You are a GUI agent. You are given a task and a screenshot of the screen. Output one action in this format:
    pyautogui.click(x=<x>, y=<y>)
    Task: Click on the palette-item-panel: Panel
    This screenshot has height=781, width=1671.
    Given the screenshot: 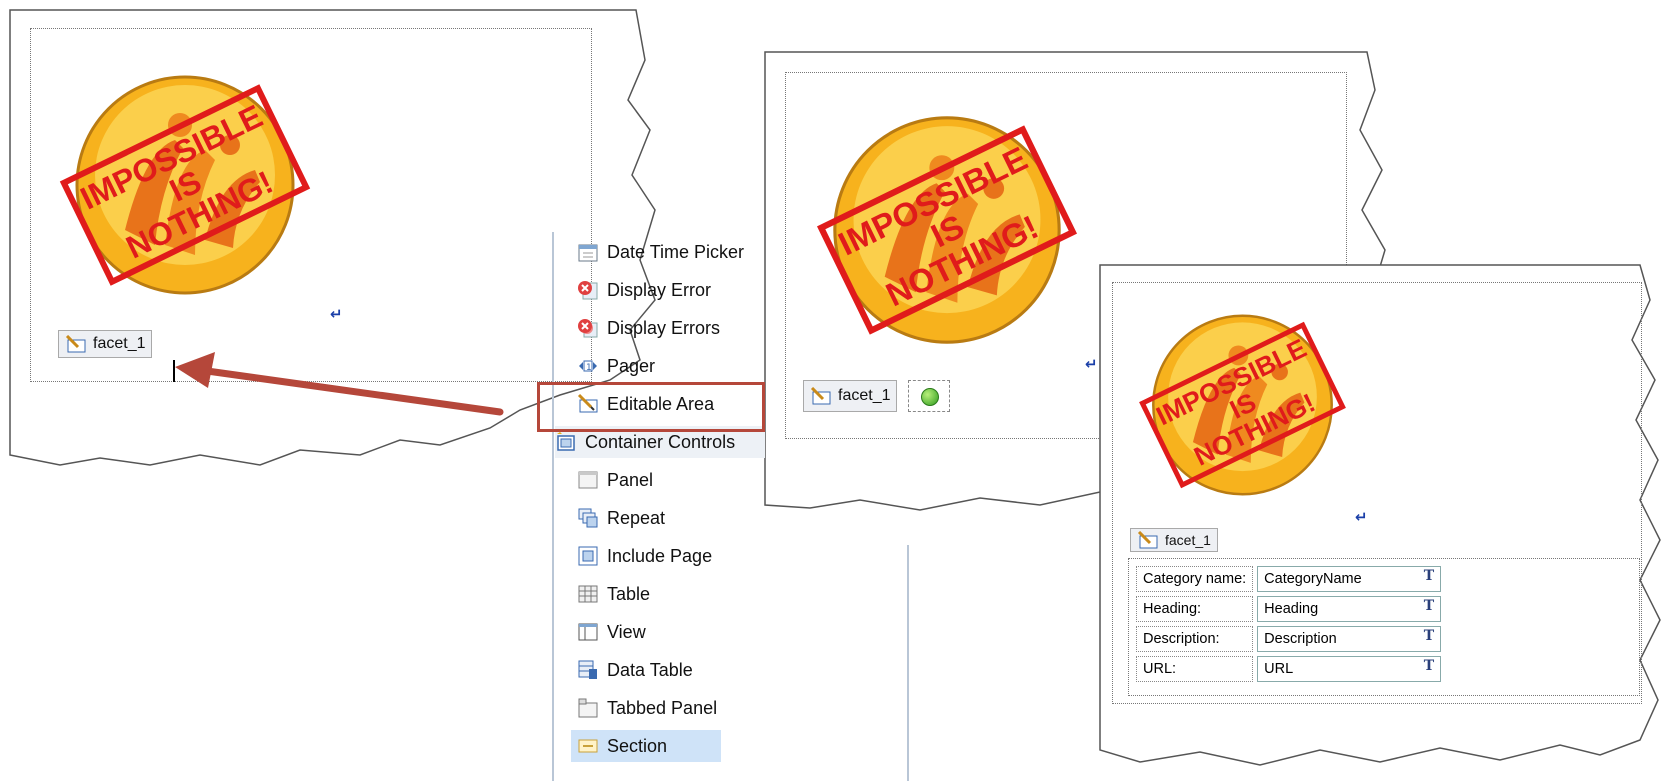 What is the action you would take?
    pyautogui.click(x=615, y=480)
    